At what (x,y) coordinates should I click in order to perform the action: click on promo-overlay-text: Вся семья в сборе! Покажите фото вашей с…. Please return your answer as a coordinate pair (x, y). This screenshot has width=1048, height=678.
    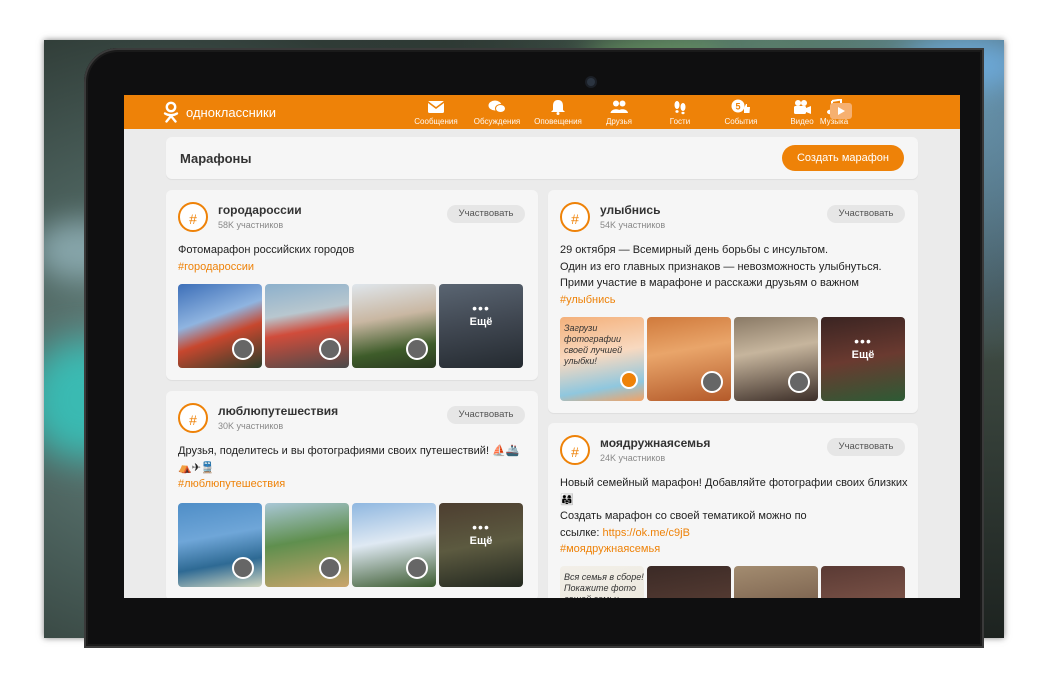
    Looking at the image, I should click on (604, 585).